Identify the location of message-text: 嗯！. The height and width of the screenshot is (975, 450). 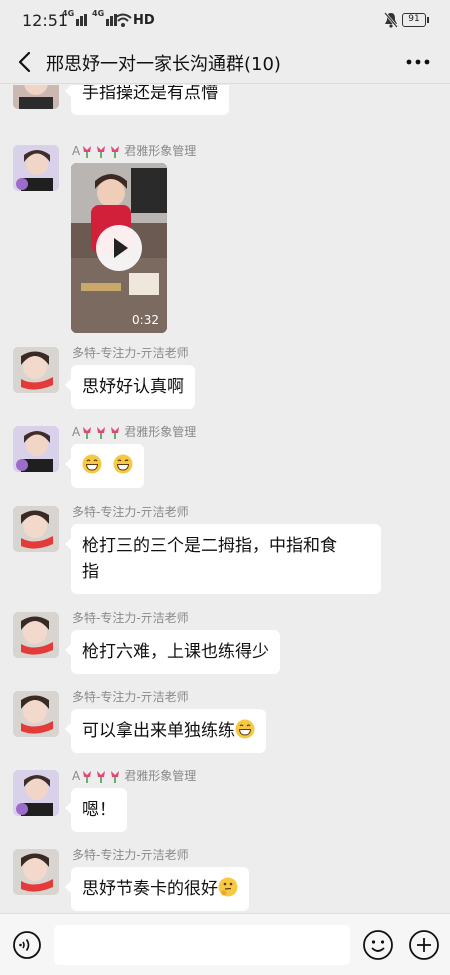
(99, 810).